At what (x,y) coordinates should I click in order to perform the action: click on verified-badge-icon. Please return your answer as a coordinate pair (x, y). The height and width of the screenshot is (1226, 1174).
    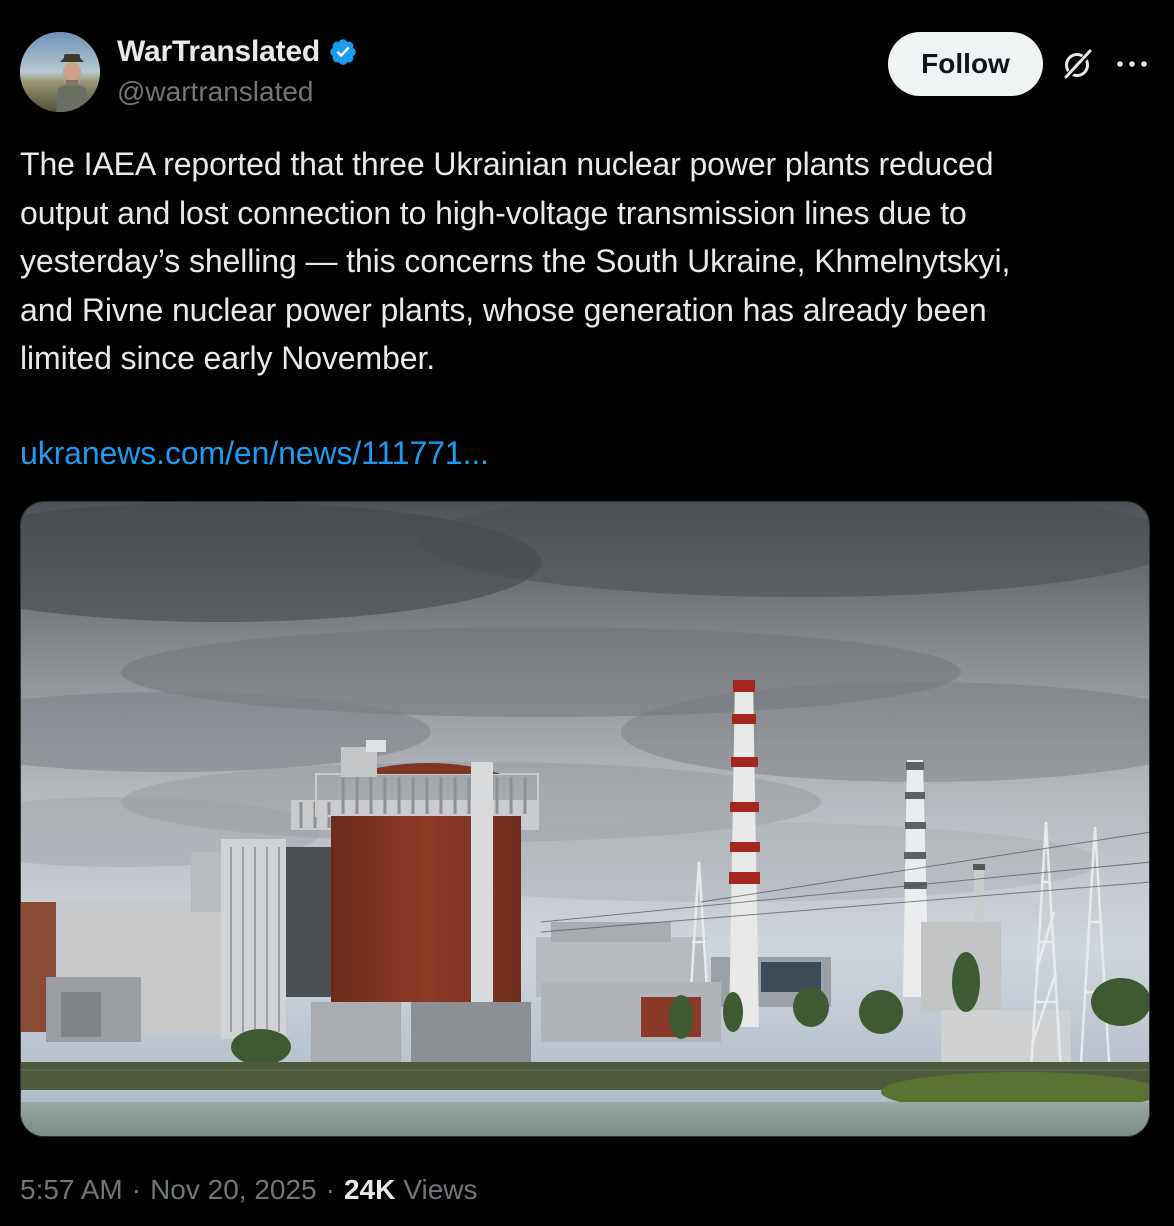
    Looking at the image, I should click on (343, 52).